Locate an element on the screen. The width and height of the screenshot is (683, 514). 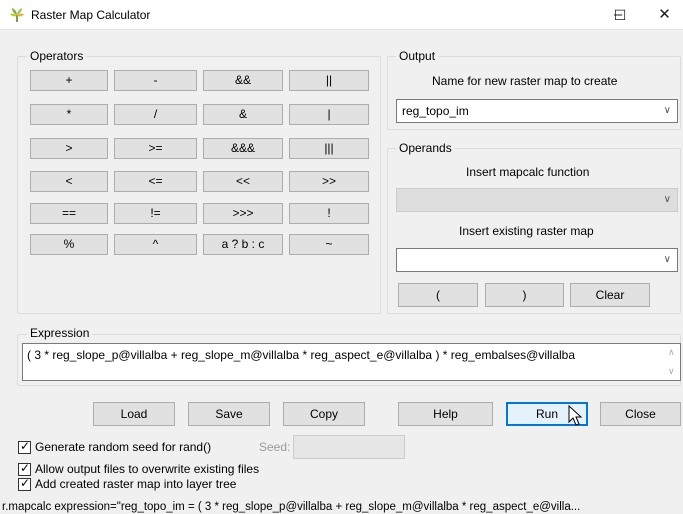
operator-button: != is located at coordinates (155, 213).